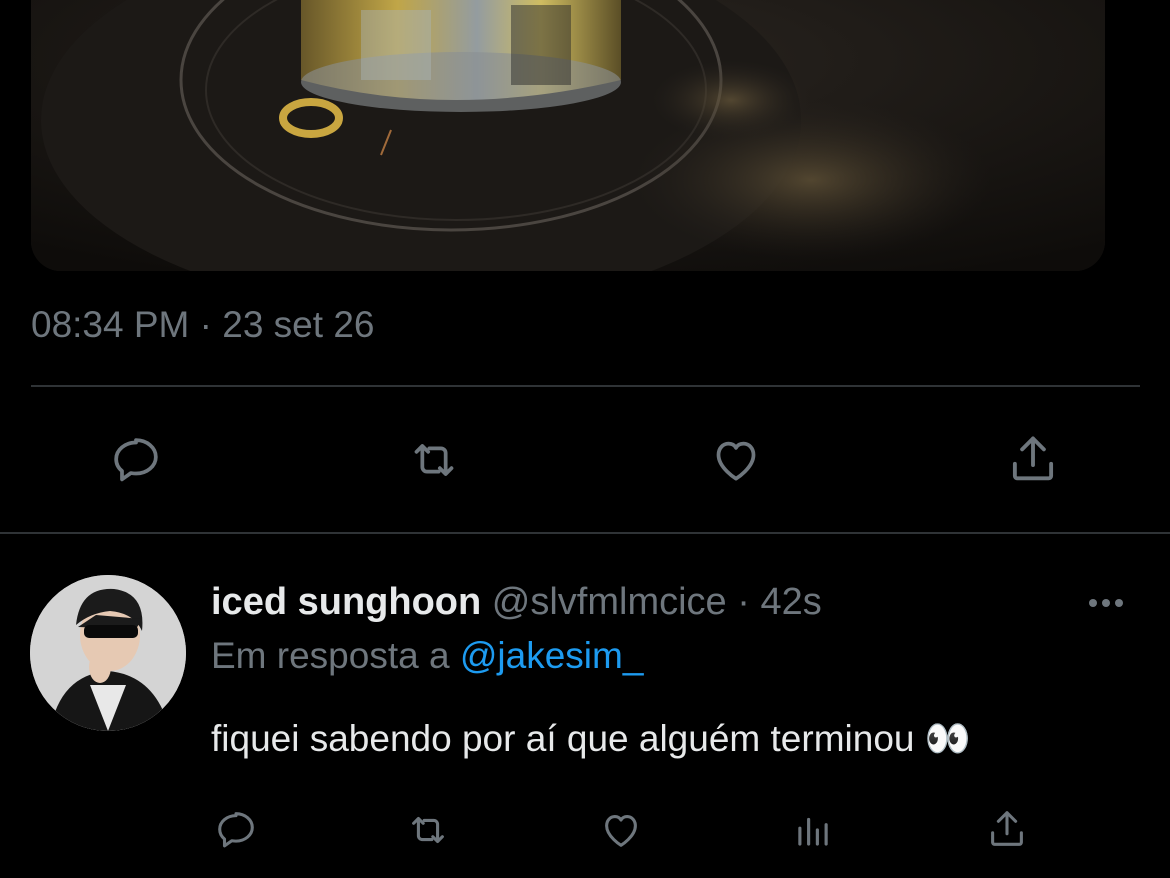 This screenshot has height=878, width=1170. What do you see at coordinates (346, 602) in the screenshot?
I see `display-name: iced sunghoon` at bounding box center [346, 602].